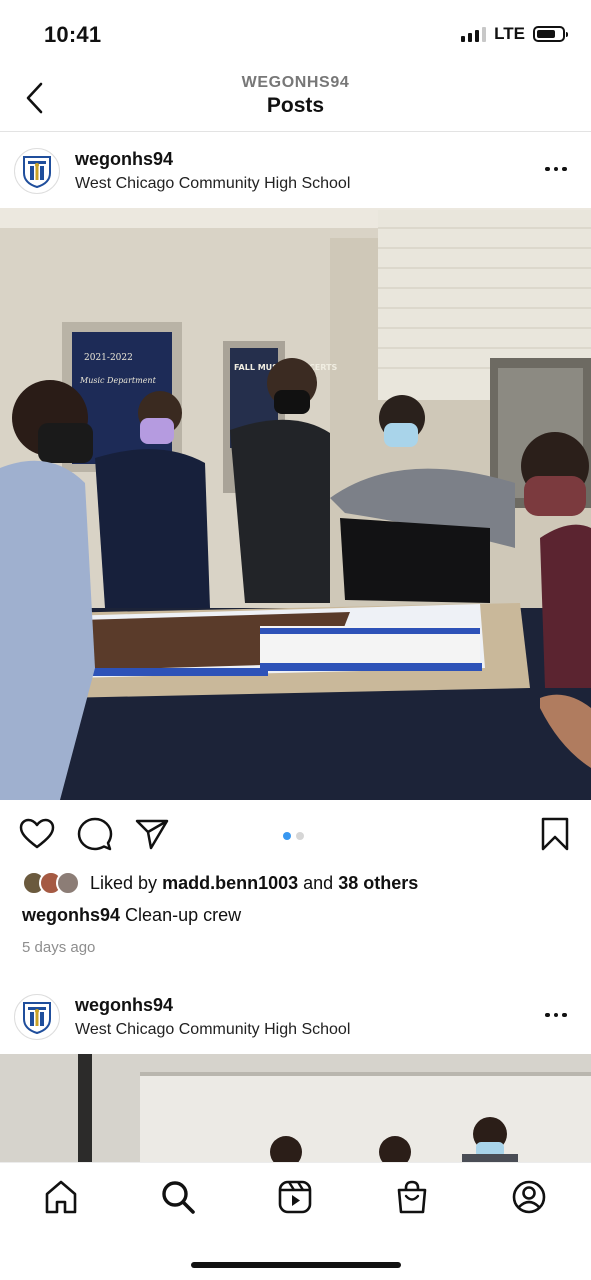  What do you see at coordinates (318, 882) in the screenshot?
I see `liked-by-and: and` at bounding box center [318, 882].